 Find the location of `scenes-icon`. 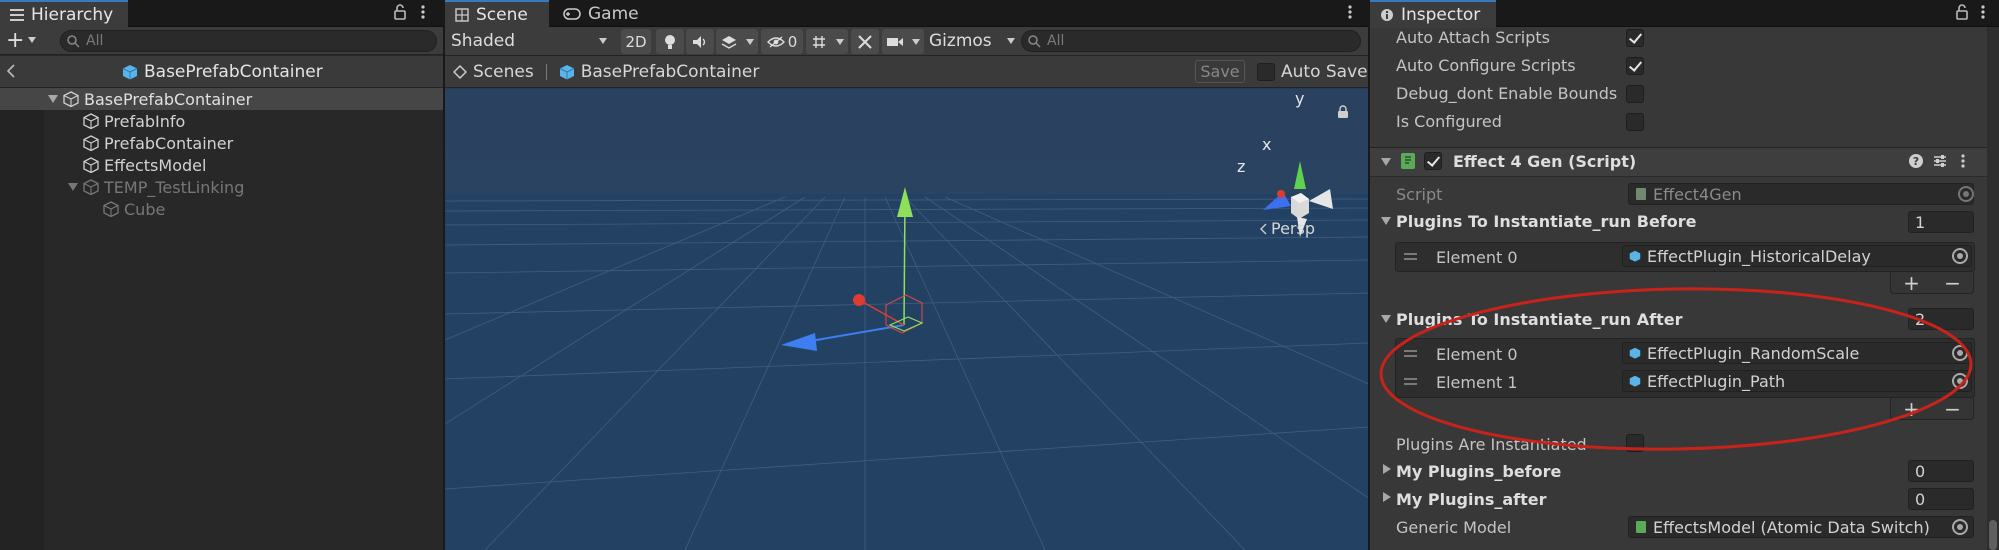

scenes-icon is located at coordinates (460, 72).